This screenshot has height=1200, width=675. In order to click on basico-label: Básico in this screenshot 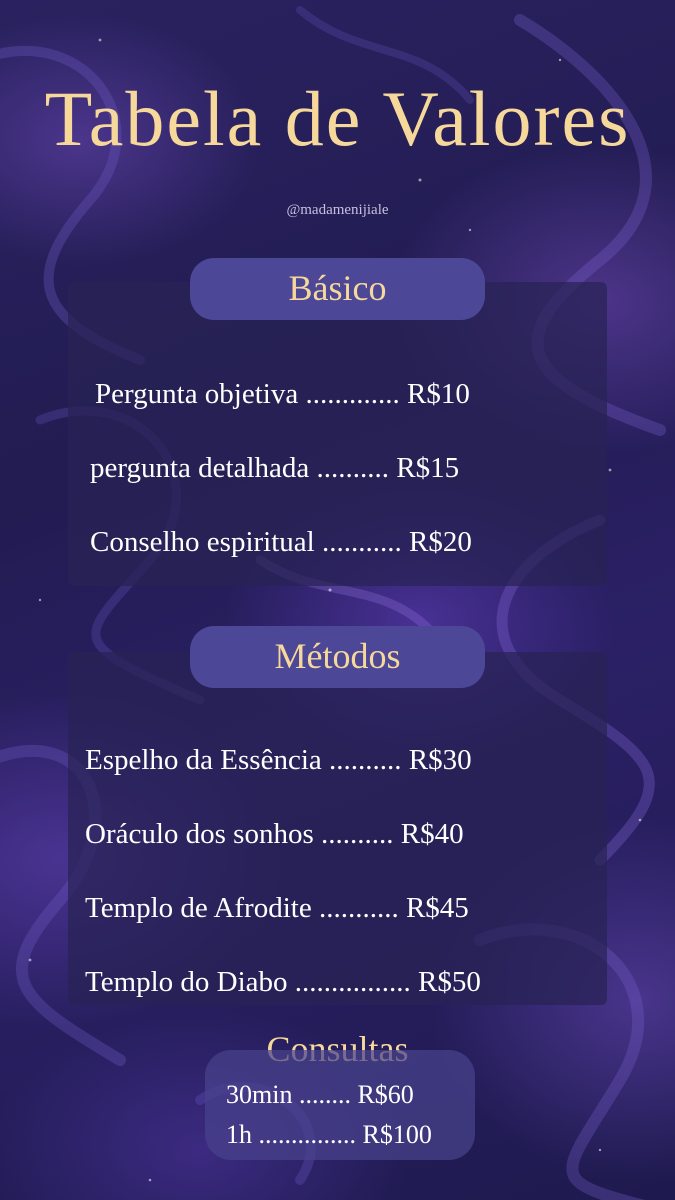, I will do `click(337, 288)`.